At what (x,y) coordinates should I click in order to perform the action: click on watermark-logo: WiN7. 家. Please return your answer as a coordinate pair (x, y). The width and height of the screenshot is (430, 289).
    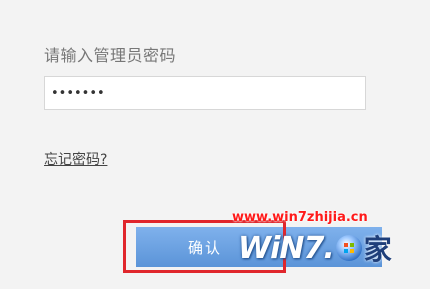
    Looking at the image, I should click on (315, 248).